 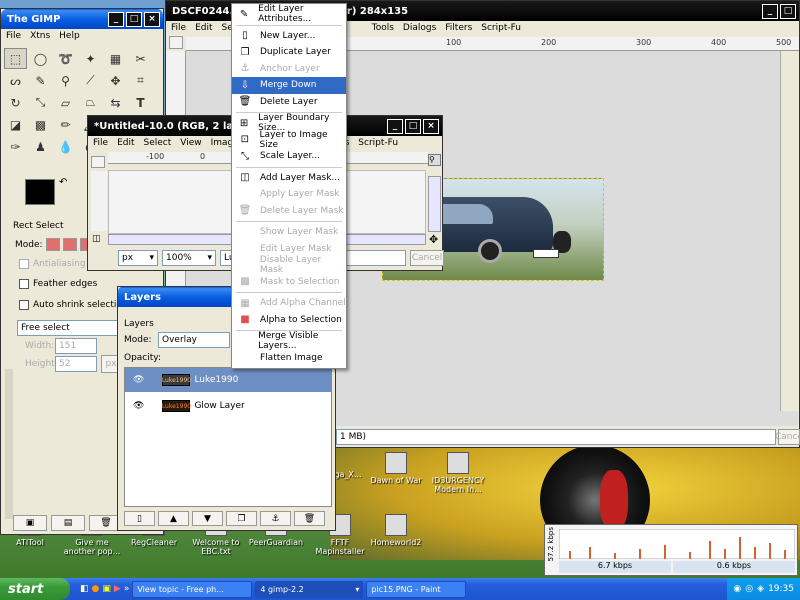 I want to click on zoom-icon: ⚲, so click(x=65, y=80).